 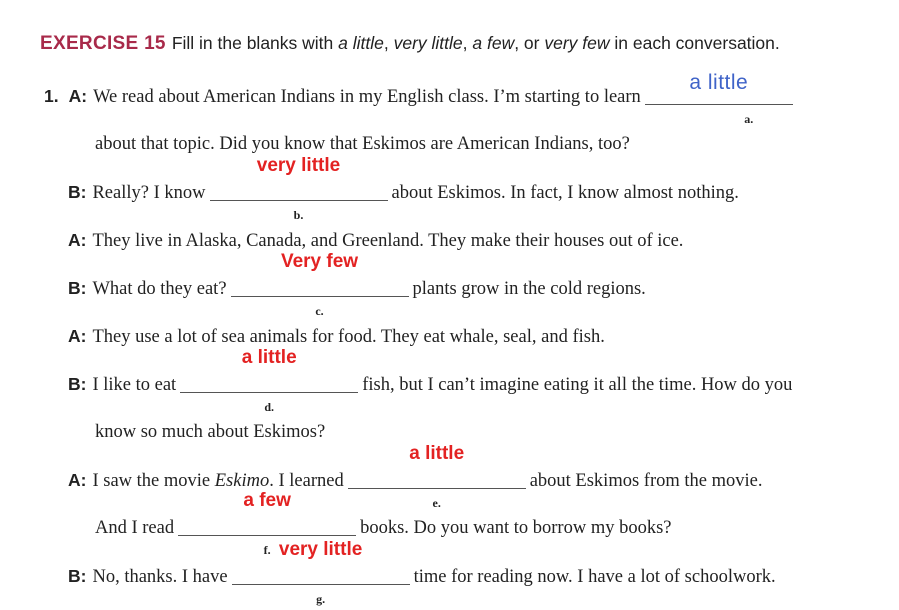 What do you see at coordinates (361, 43) in the screenshot?
I see `option-a-little: a little` at bounding box center [361, 43].